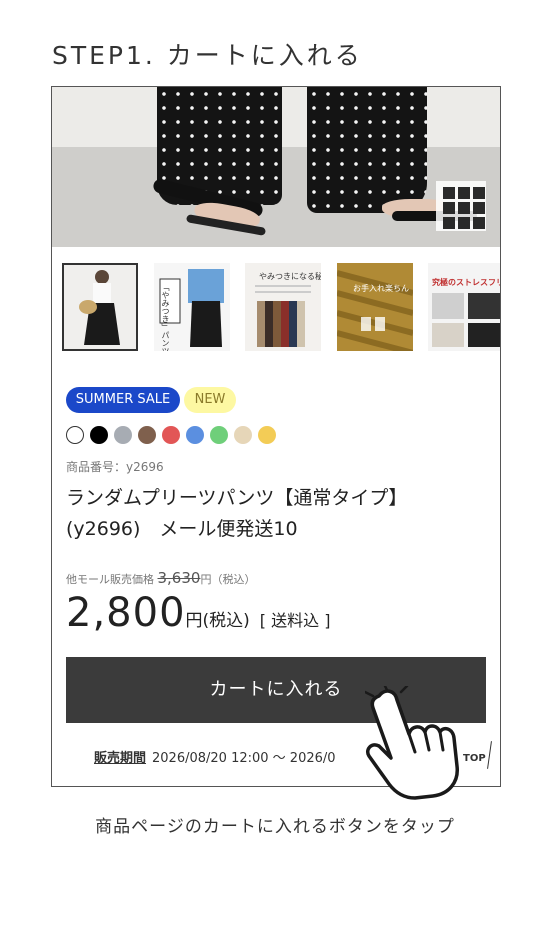  What do you see at coordinates (192, 307) in the screenshot?
I see `thumbnail-2: 「やみつき」パンツ` at bounding box center [192, 307].